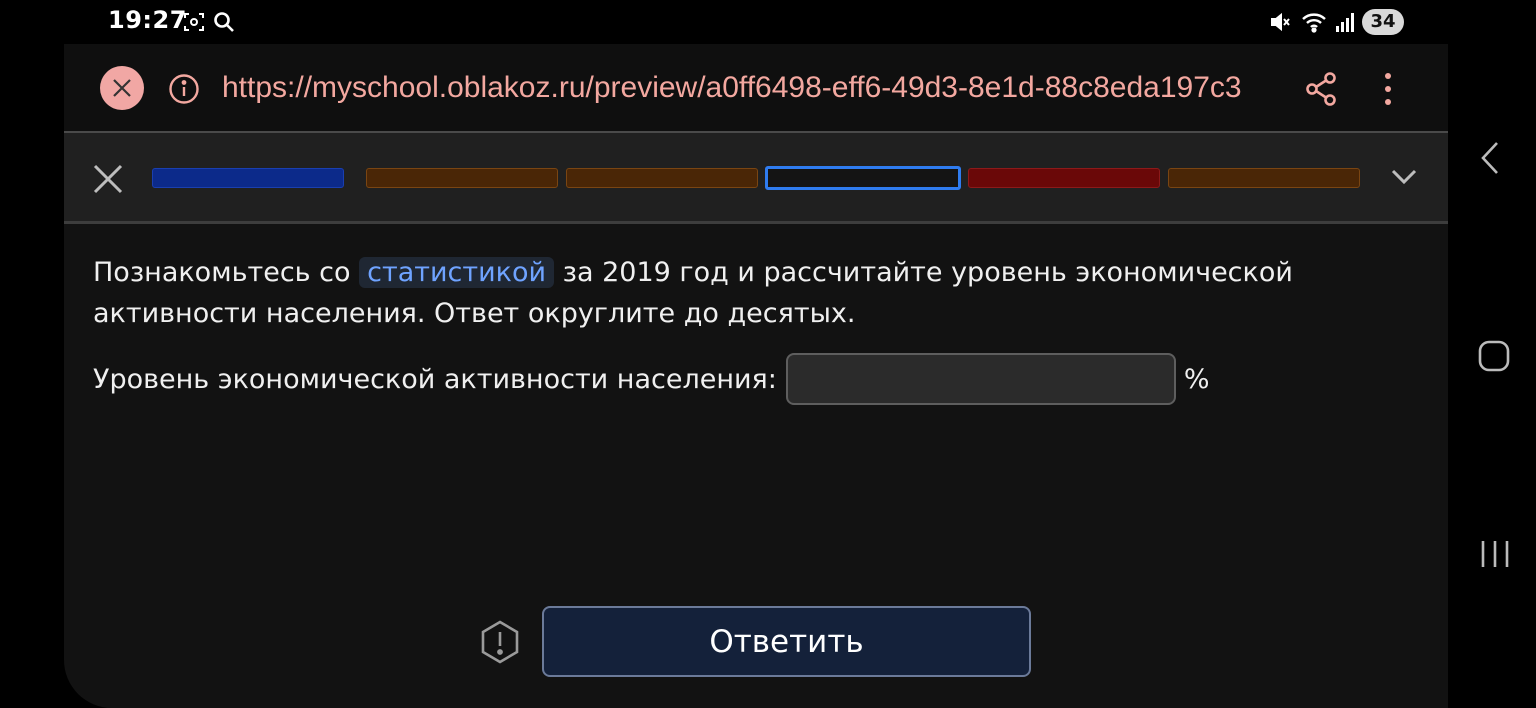 This screenshot has width=1536, height=708. What do you see at coordinates (756, 22) in the screenshot?
I see `status-bar: 19:27 34` at bounding box center [756, 22].